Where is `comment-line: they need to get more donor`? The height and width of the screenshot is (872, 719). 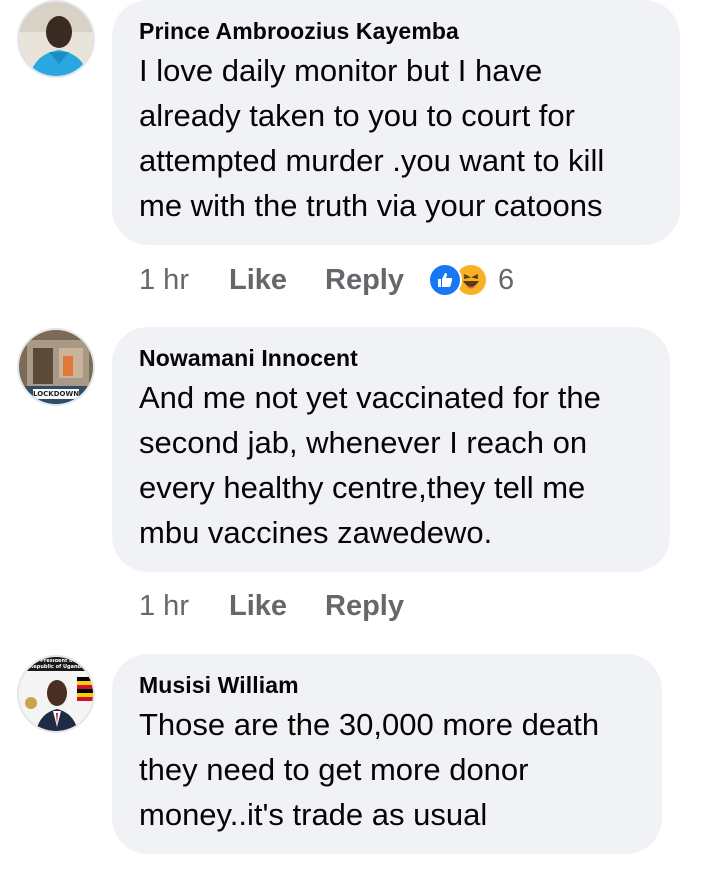 comment-line: they need to get more donor is located at coordinates (334, 769).